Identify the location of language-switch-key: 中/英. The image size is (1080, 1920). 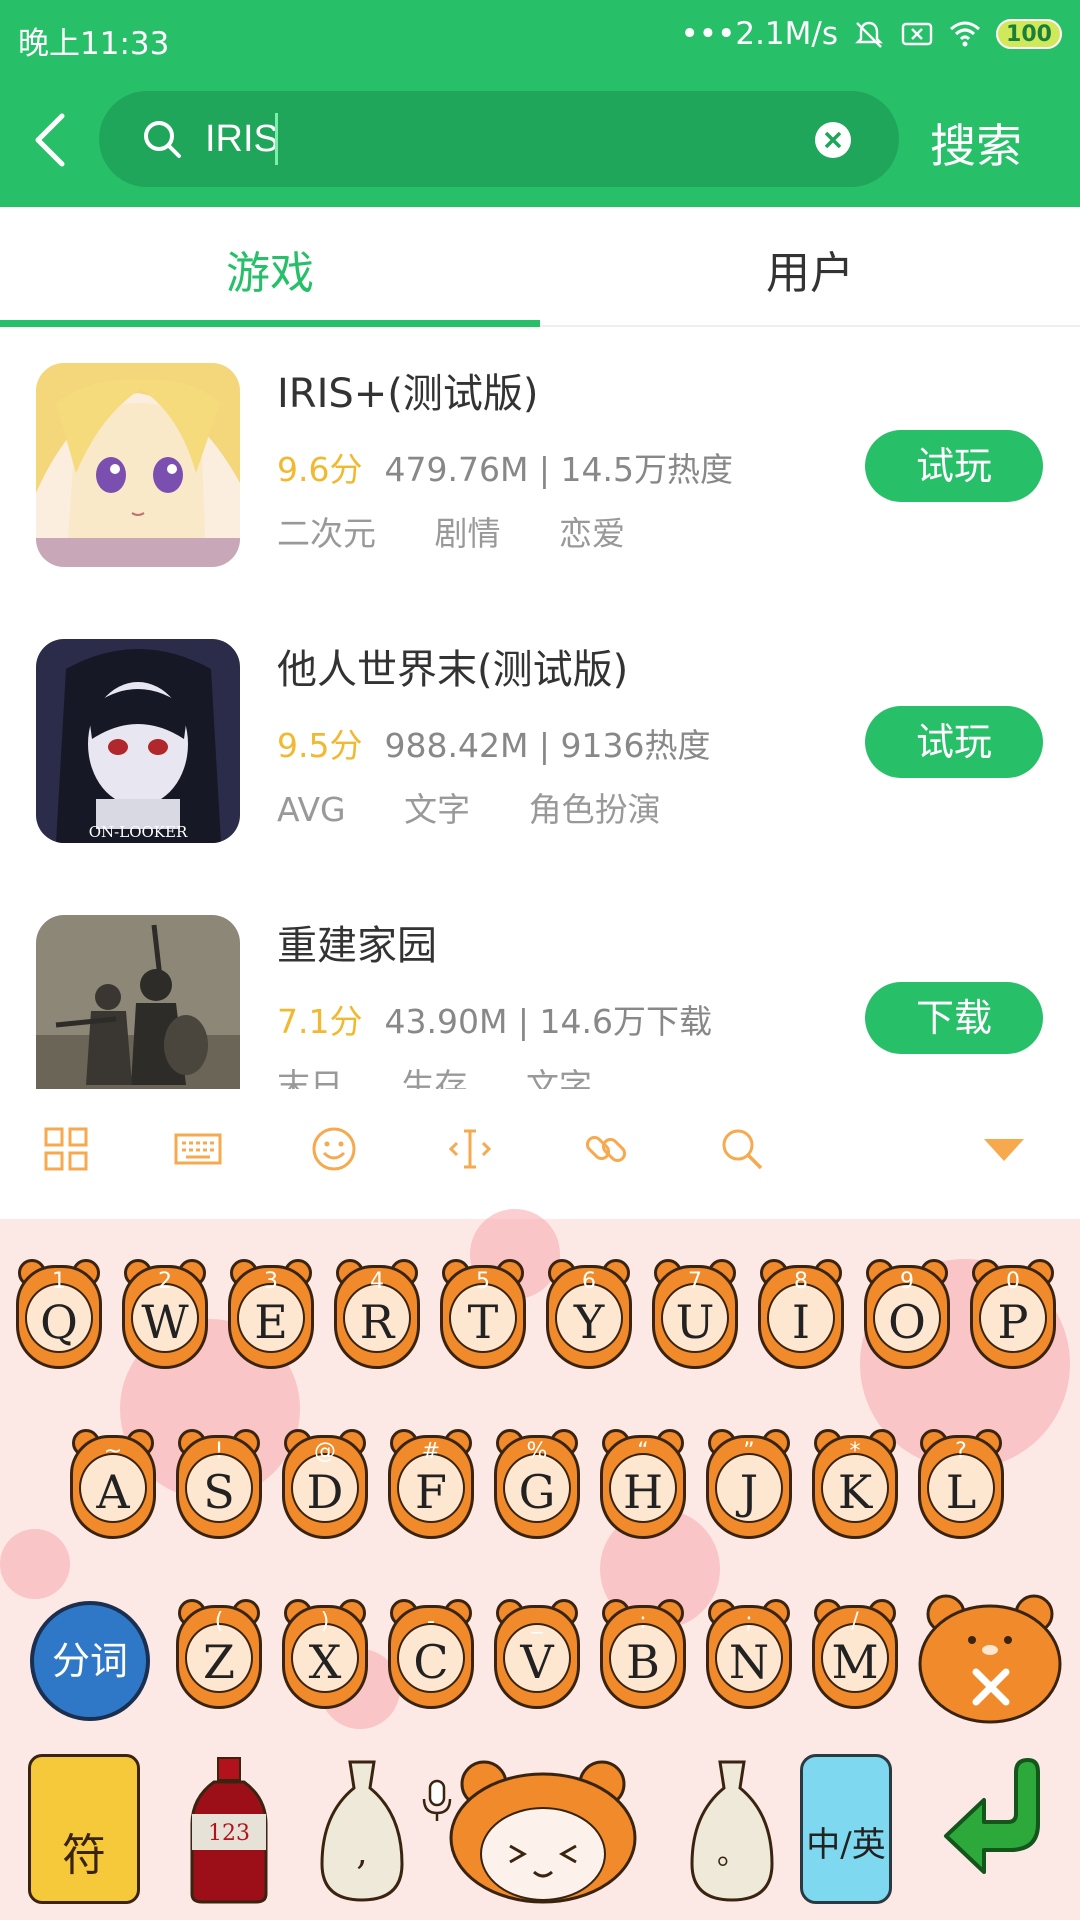
(846, 1829).